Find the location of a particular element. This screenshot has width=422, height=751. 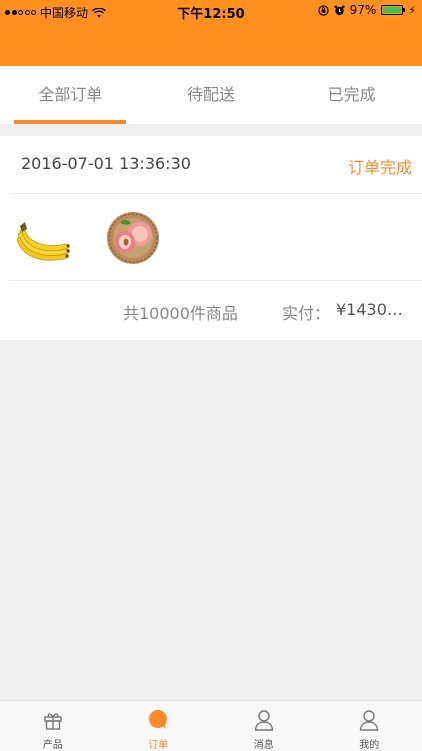

alarm-icon is located at coordinates (339, 10).